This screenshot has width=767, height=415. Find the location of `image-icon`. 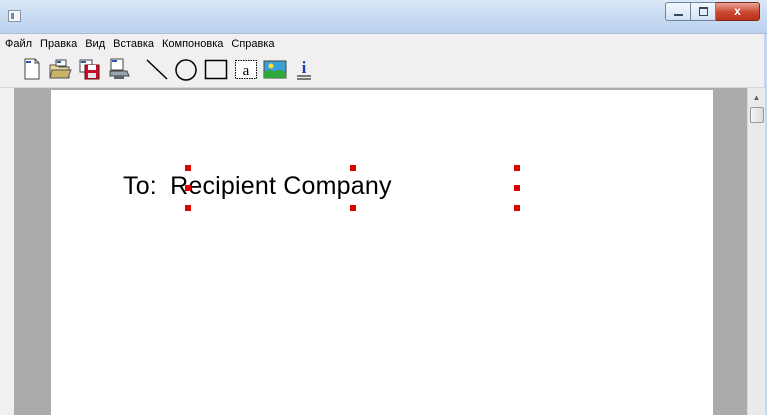

image-icon is located at coordinates (275, 69).